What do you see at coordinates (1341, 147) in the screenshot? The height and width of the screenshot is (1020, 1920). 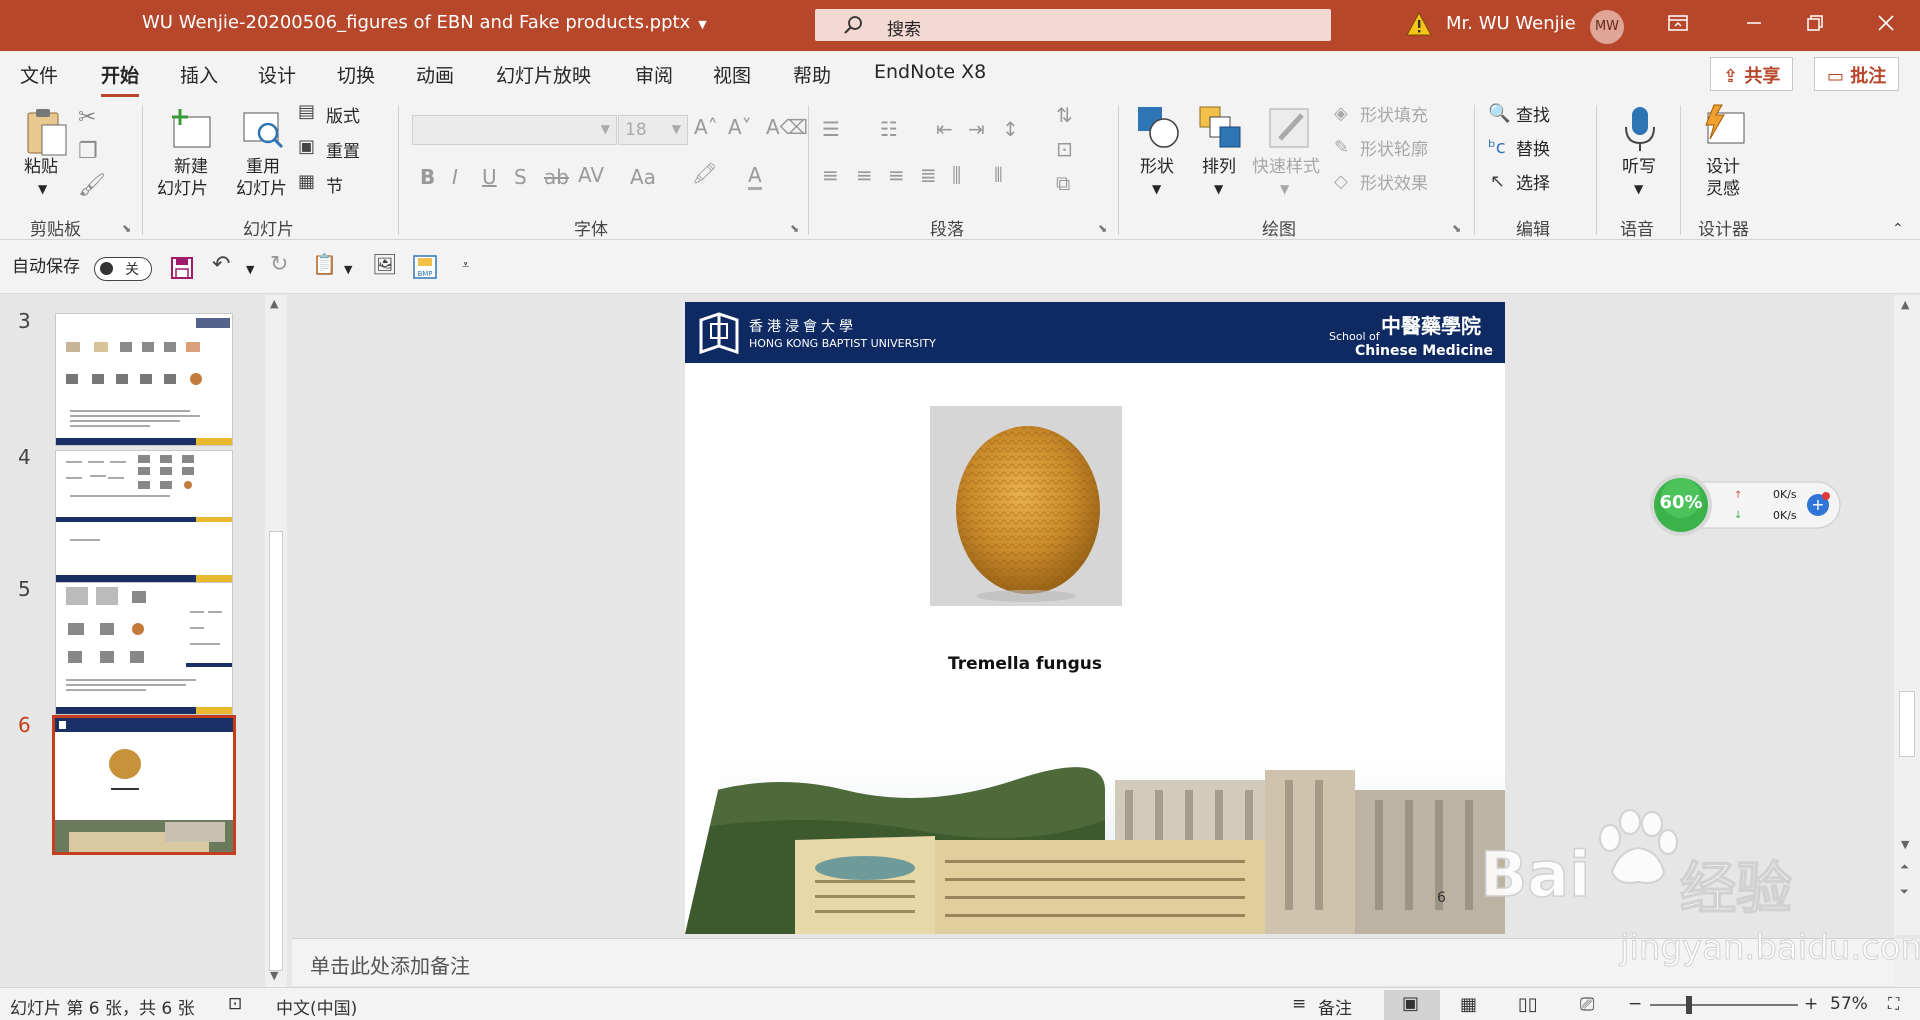 I see `shape-outline-icon: ✎` at bounding box center [1341, 147].